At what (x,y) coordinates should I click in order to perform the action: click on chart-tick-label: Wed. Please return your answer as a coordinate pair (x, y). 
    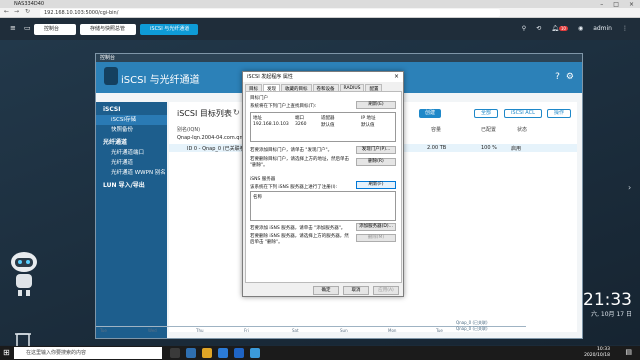
    Looking at the image, I should click on (152, 330).